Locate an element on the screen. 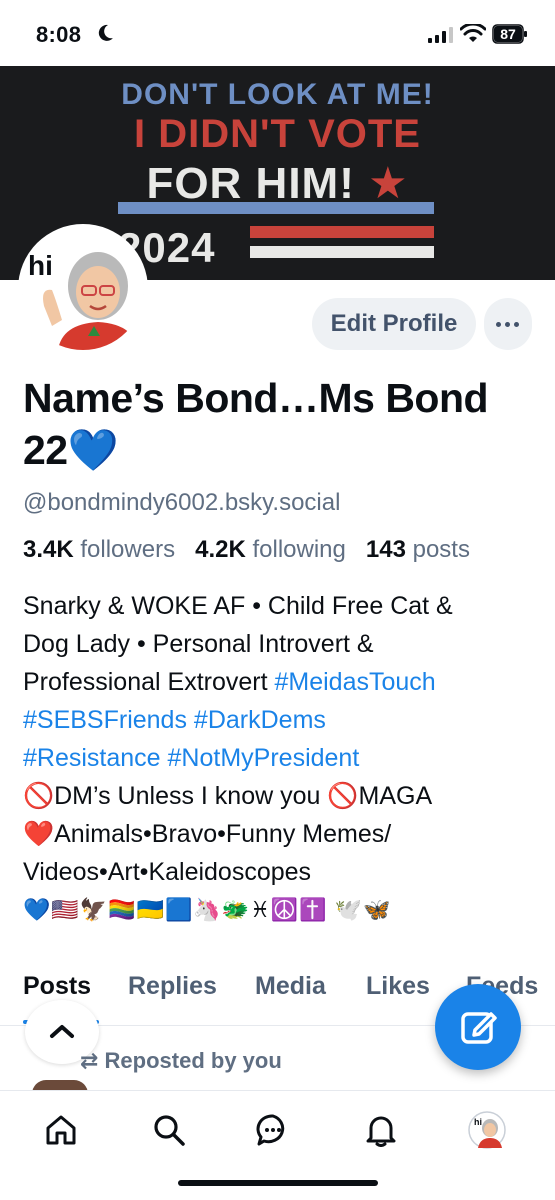 Image resolution: width=555 pixels, height=1200 pixels. status-bar: 8:08 87 is located at coordinates (277, 33).